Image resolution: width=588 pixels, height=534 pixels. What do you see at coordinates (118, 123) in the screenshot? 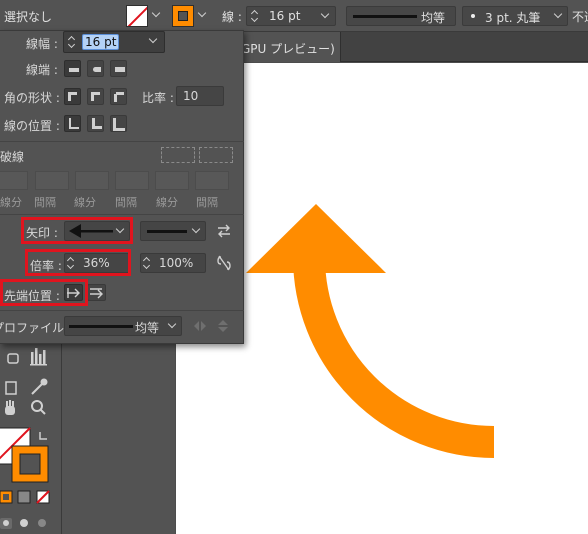
I see `align-outside-button` at bounding box center [118, 123].